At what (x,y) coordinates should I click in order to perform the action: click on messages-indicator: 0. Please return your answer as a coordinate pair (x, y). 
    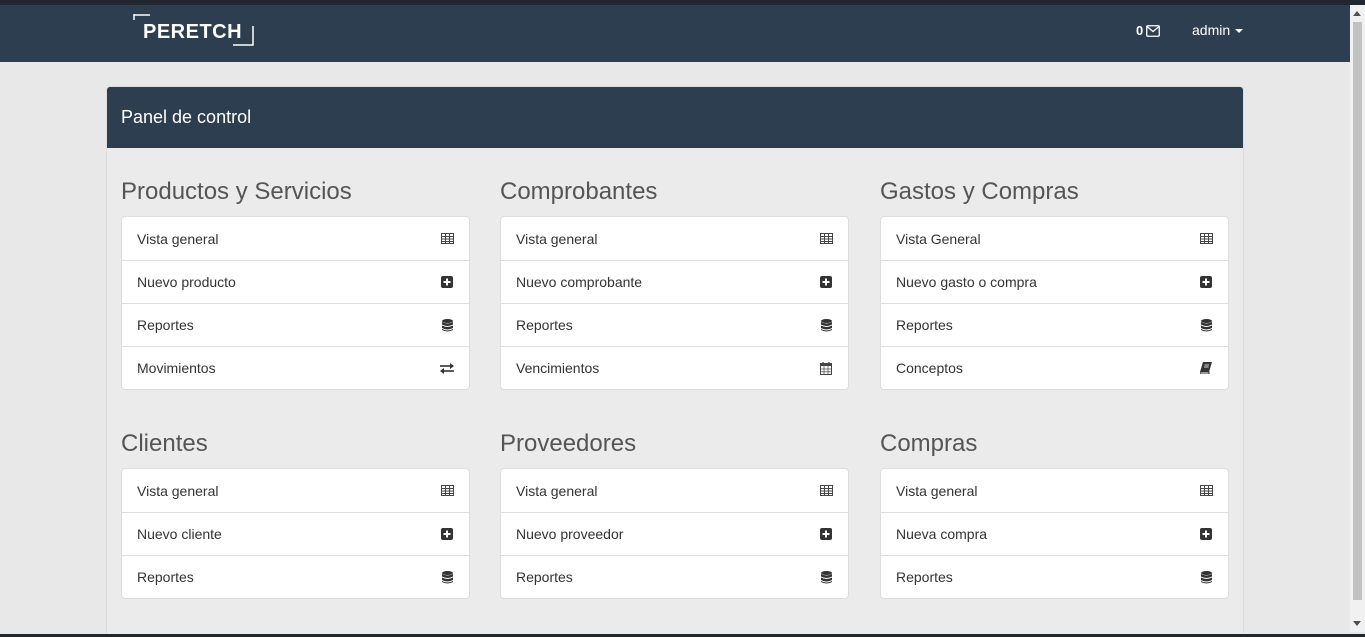
    Looking at the image, I should click on (1148, 30).